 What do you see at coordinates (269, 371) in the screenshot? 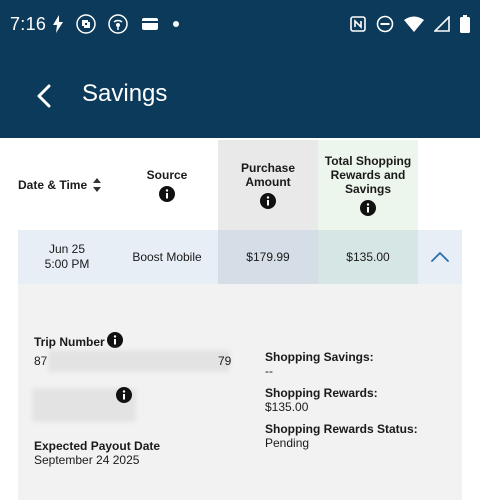
I see `shopping-savings-value: --` at bounding box center [269, 371].